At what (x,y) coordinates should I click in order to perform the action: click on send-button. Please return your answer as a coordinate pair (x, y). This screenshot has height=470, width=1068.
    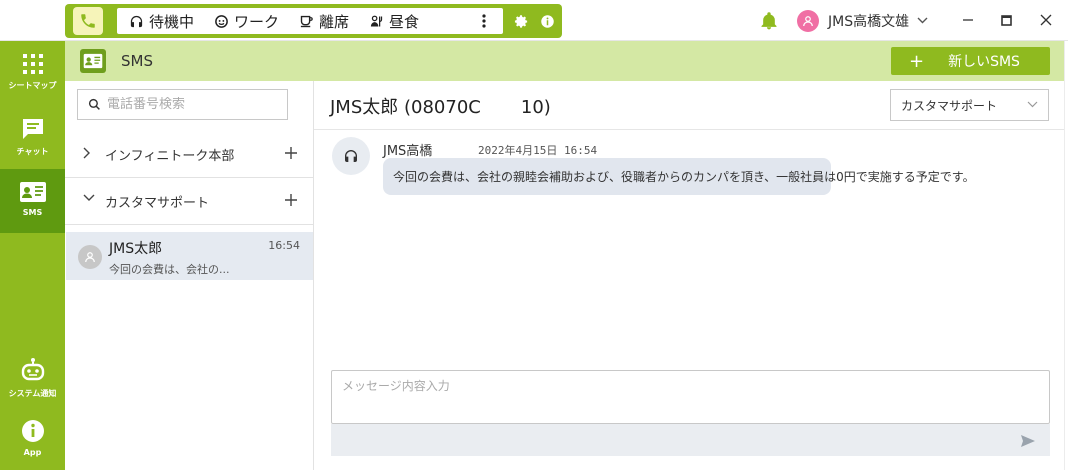
    Looking at the image, I should click on (1028, 440).